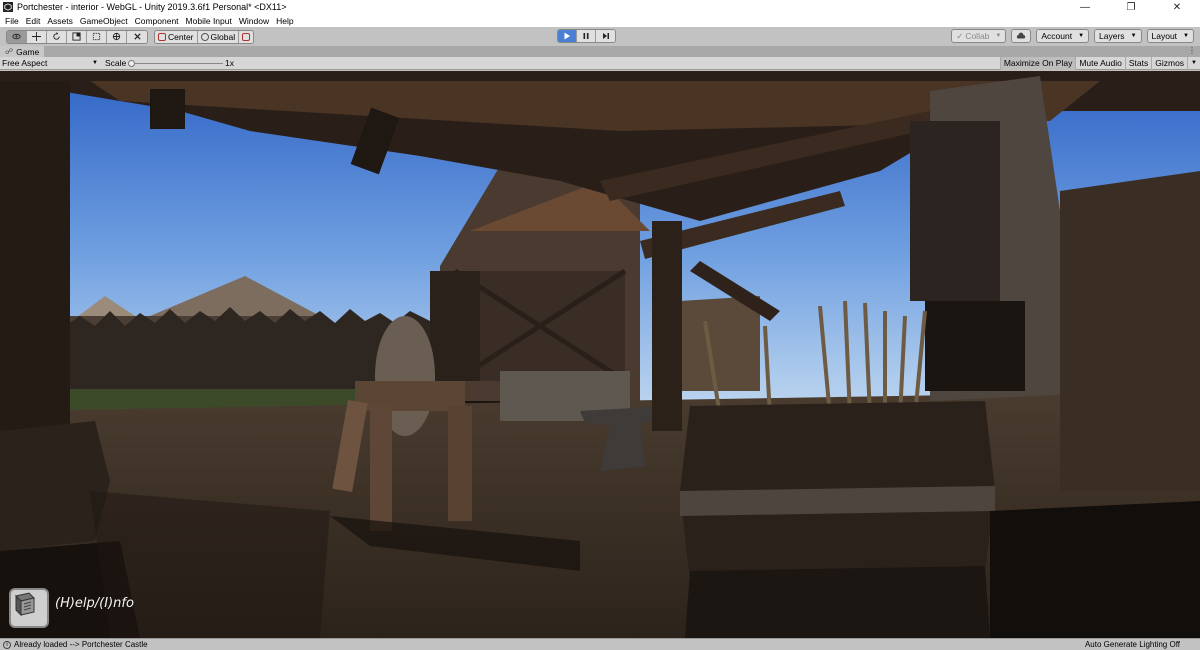 This screenshot has width=1200, height=650. I want to click on scale-tool-button, so click(77, 36).